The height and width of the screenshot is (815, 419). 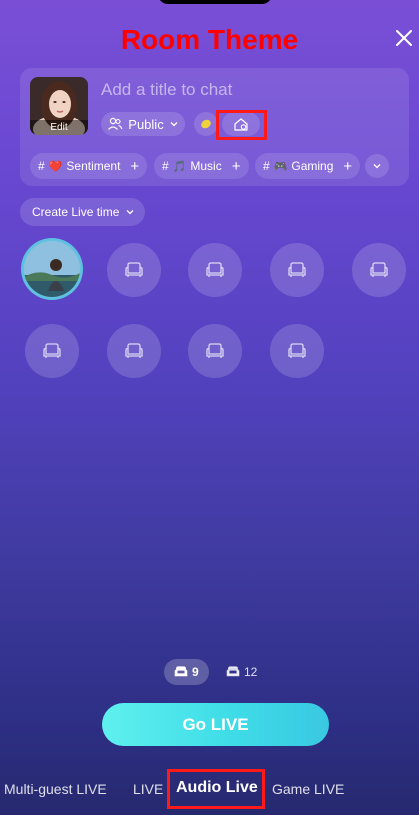 I want to click on room-theme-icon, so click(x=241, y=124).